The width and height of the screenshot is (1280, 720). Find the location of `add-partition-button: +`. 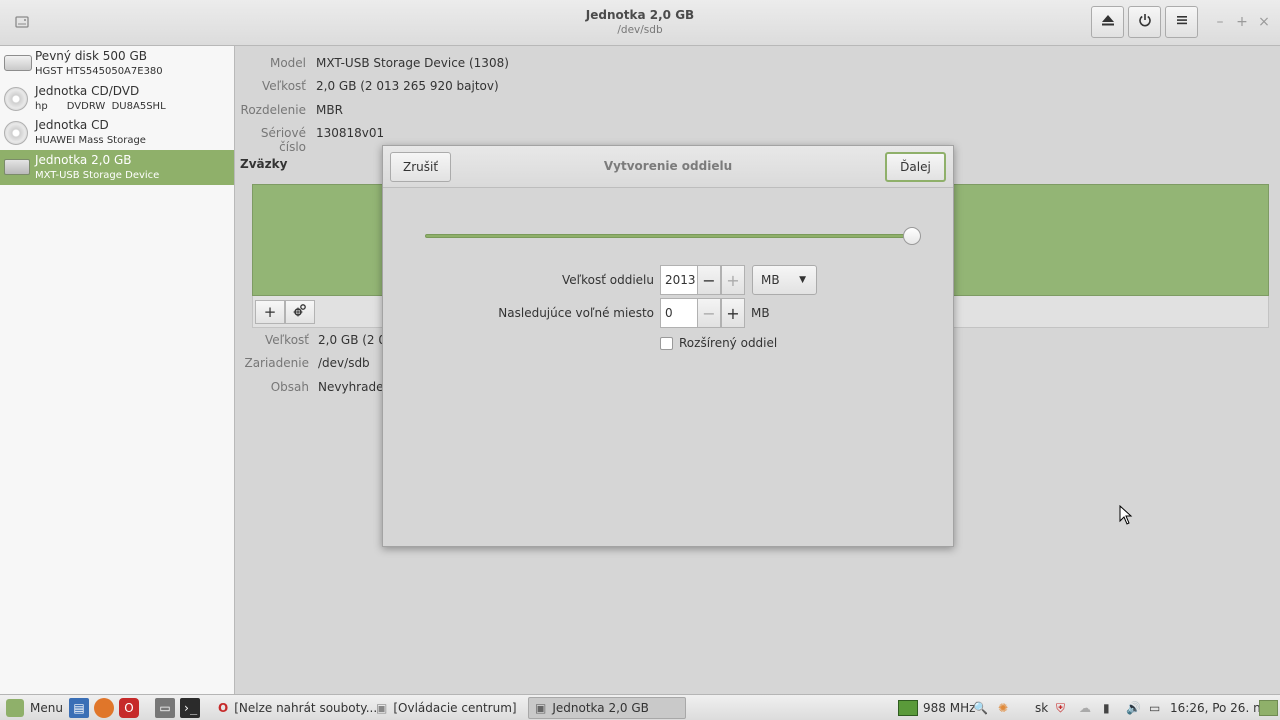

add-partition-button: + is located at coordinates (270, 312).